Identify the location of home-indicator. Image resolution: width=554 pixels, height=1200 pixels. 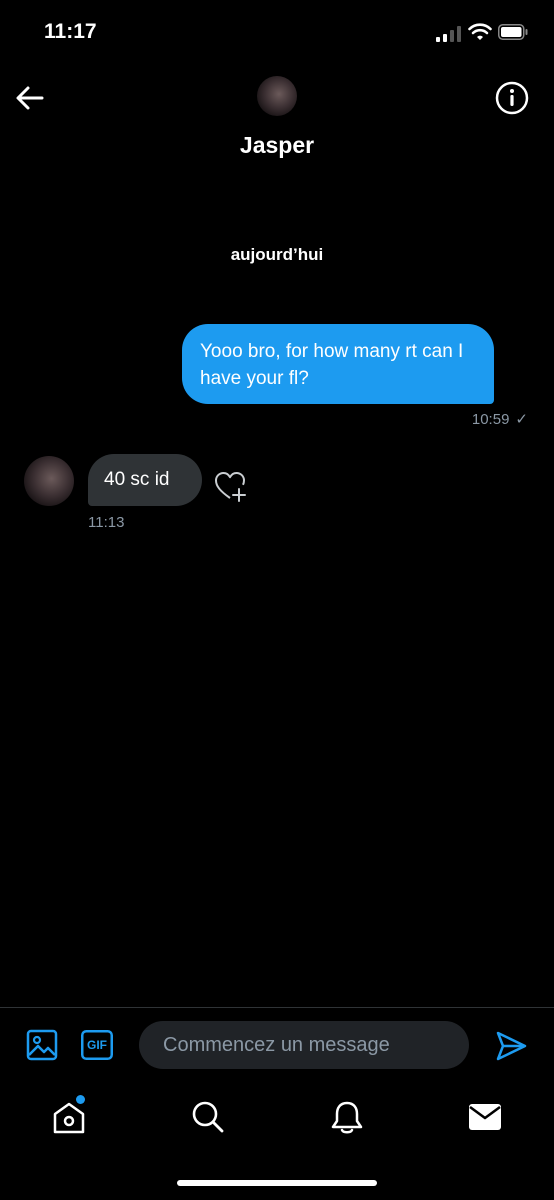
(277, 1183).